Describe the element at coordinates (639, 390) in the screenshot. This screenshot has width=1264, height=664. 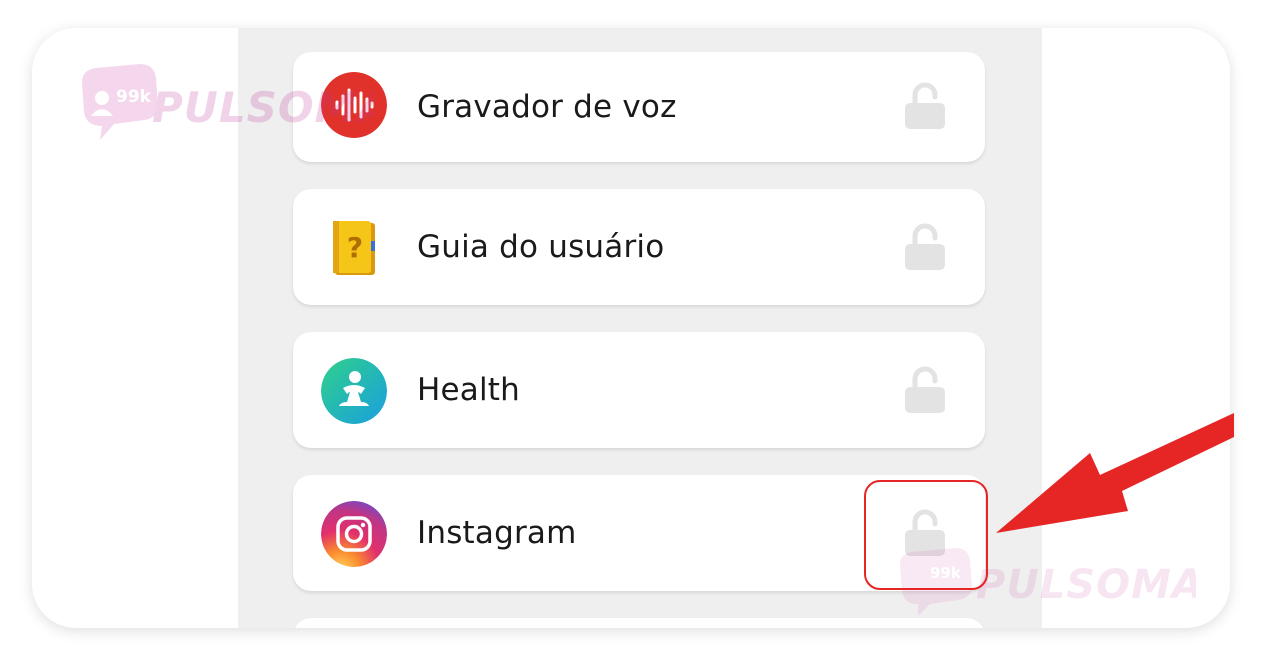
I see `list-item-health: Health` at that location.